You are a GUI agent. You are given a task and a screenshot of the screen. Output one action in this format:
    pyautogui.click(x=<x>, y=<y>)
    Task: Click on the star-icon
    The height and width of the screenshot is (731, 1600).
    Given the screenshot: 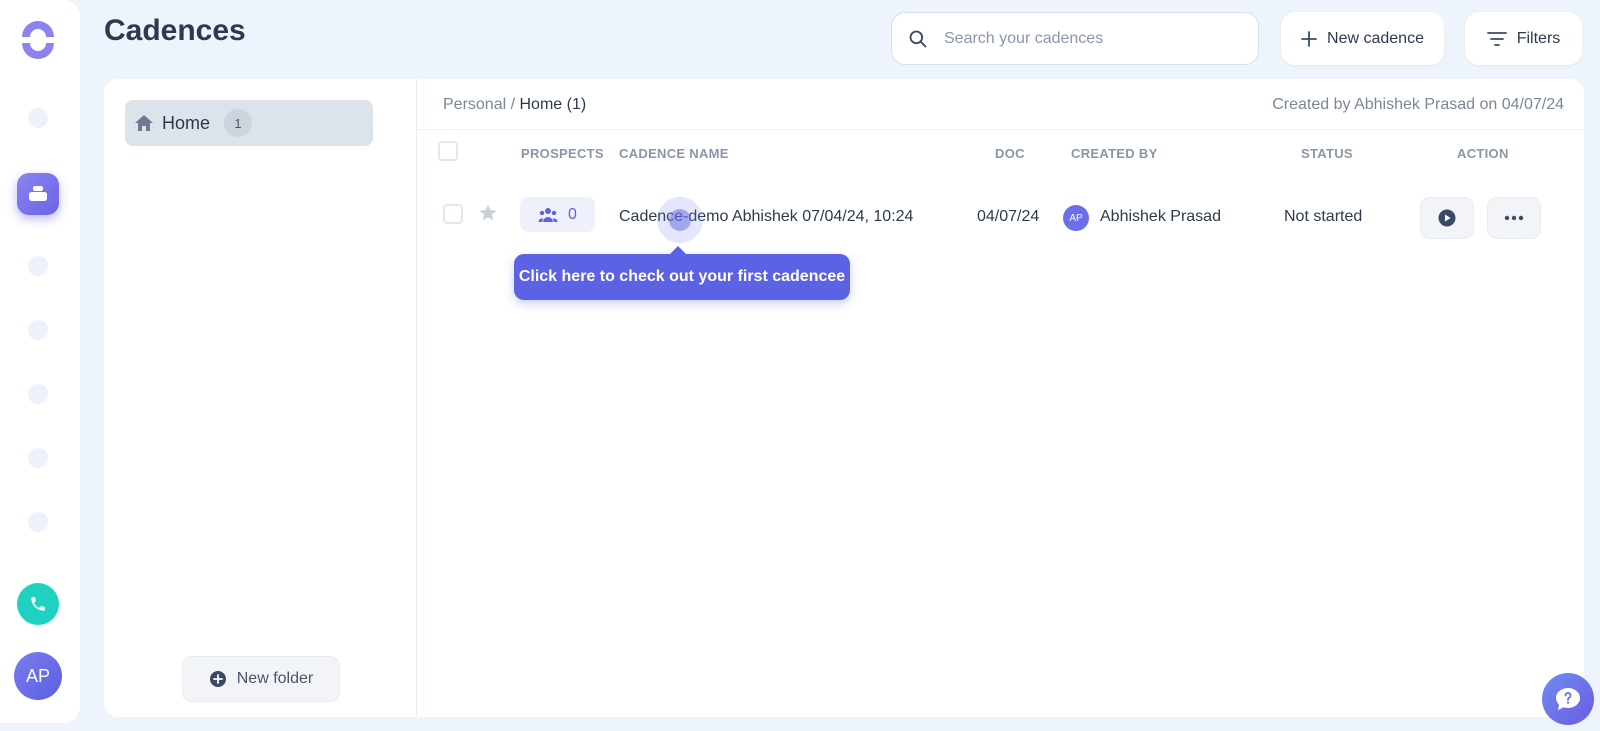 What is the action you would take?
    pyautogui.click(x=488, y=213)
    